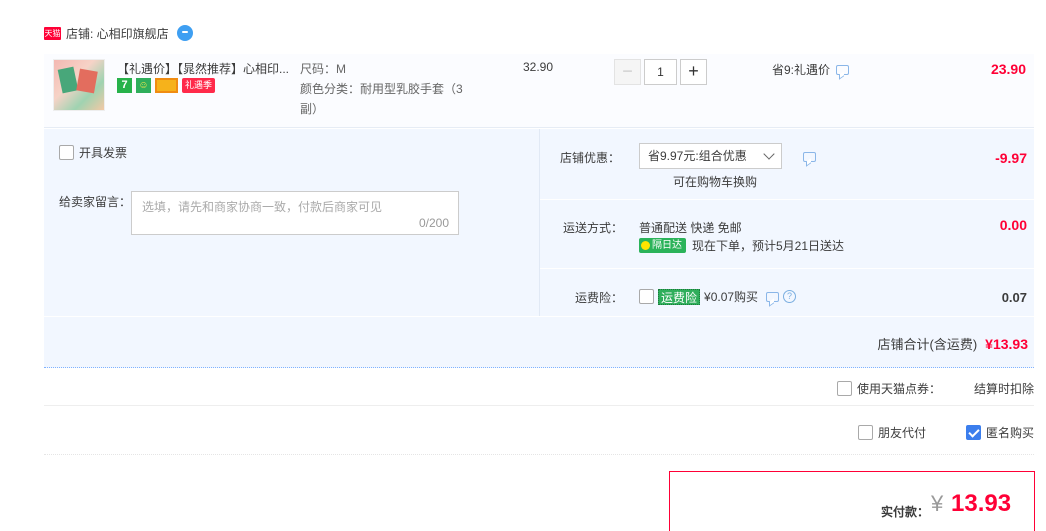 This screenshot has height=531, width=1046. I want to click on lightning-icon, so click(645, 245).